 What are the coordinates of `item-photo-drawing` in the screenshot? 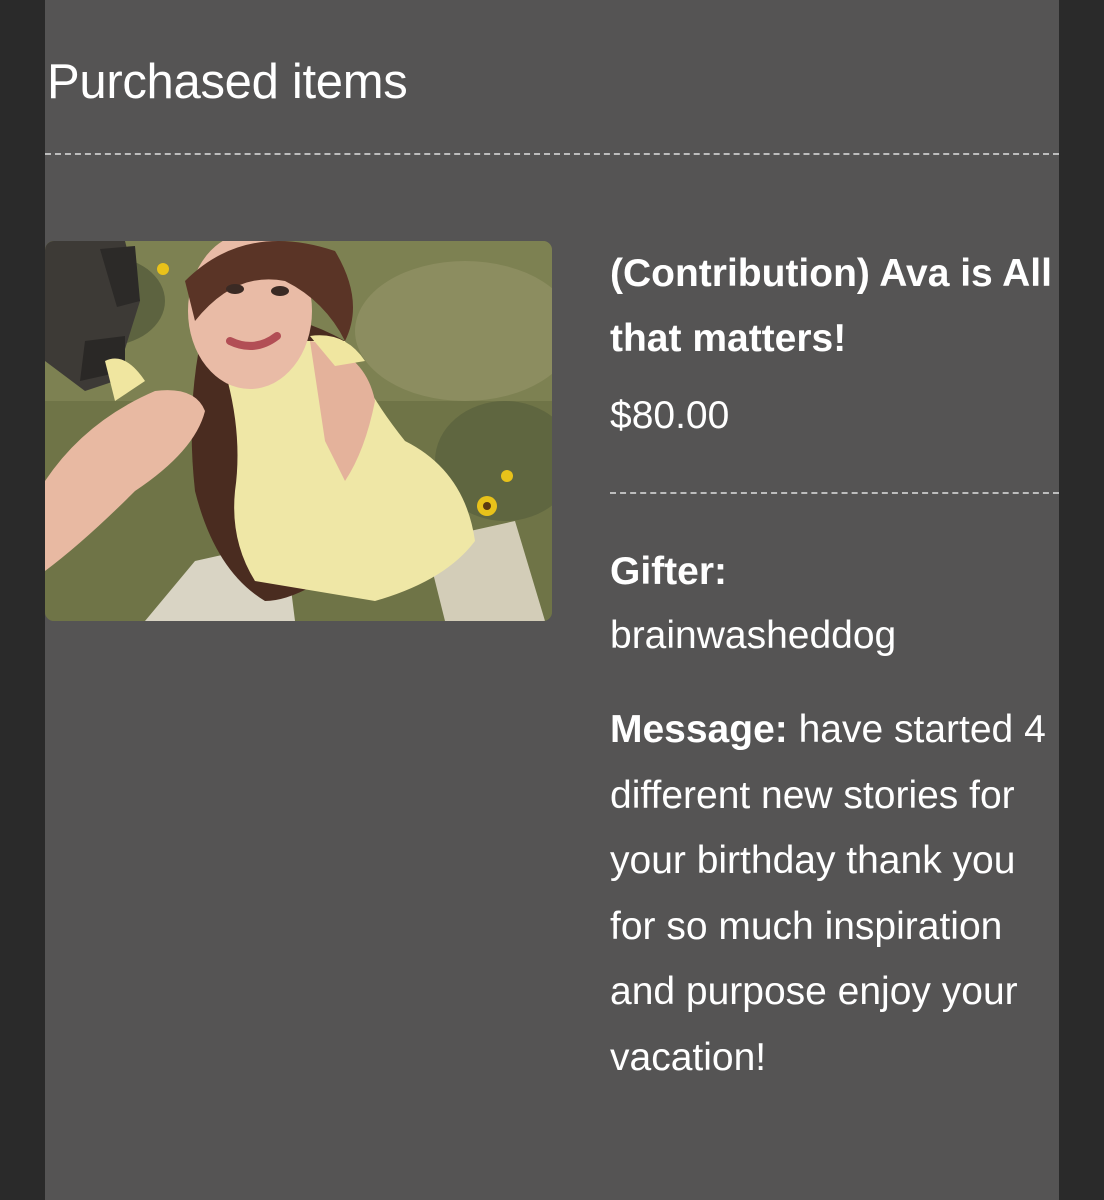 It's located at (298, 431).